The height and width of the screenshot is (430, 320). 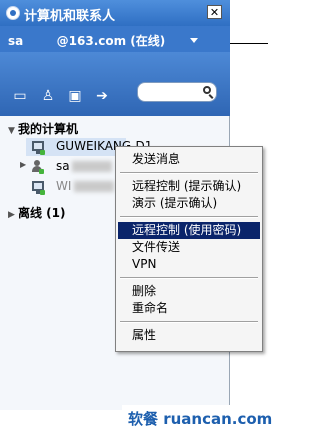 I want to click on group-label: 离线 (1), so click(x=42, y=213).